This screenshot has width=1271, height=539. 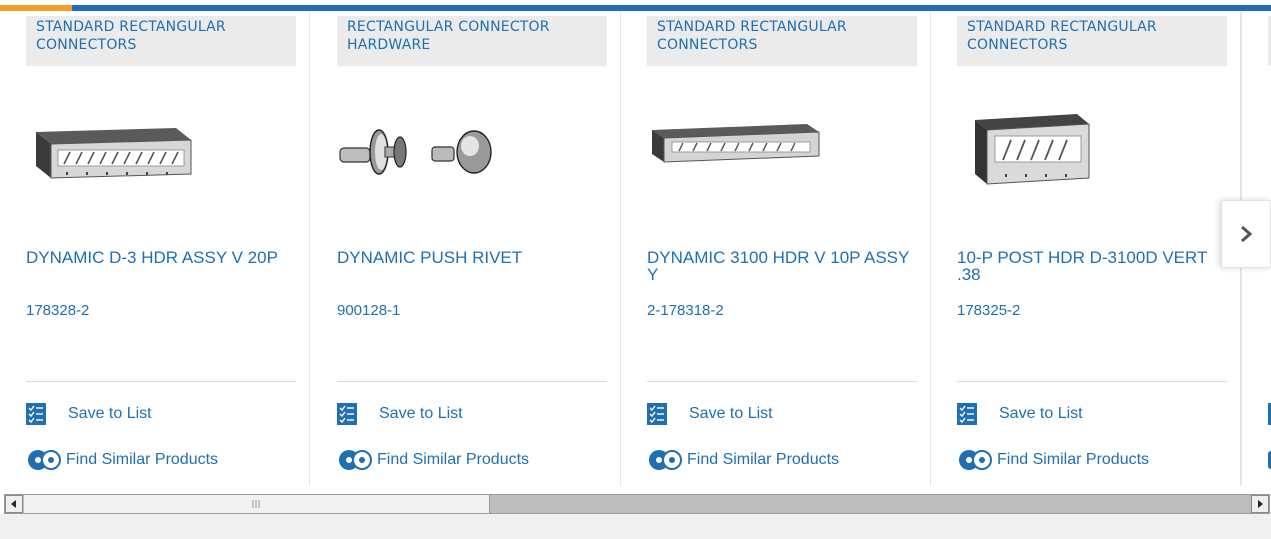 I want to click on top-accent-bar, so click(x=635, y=6).